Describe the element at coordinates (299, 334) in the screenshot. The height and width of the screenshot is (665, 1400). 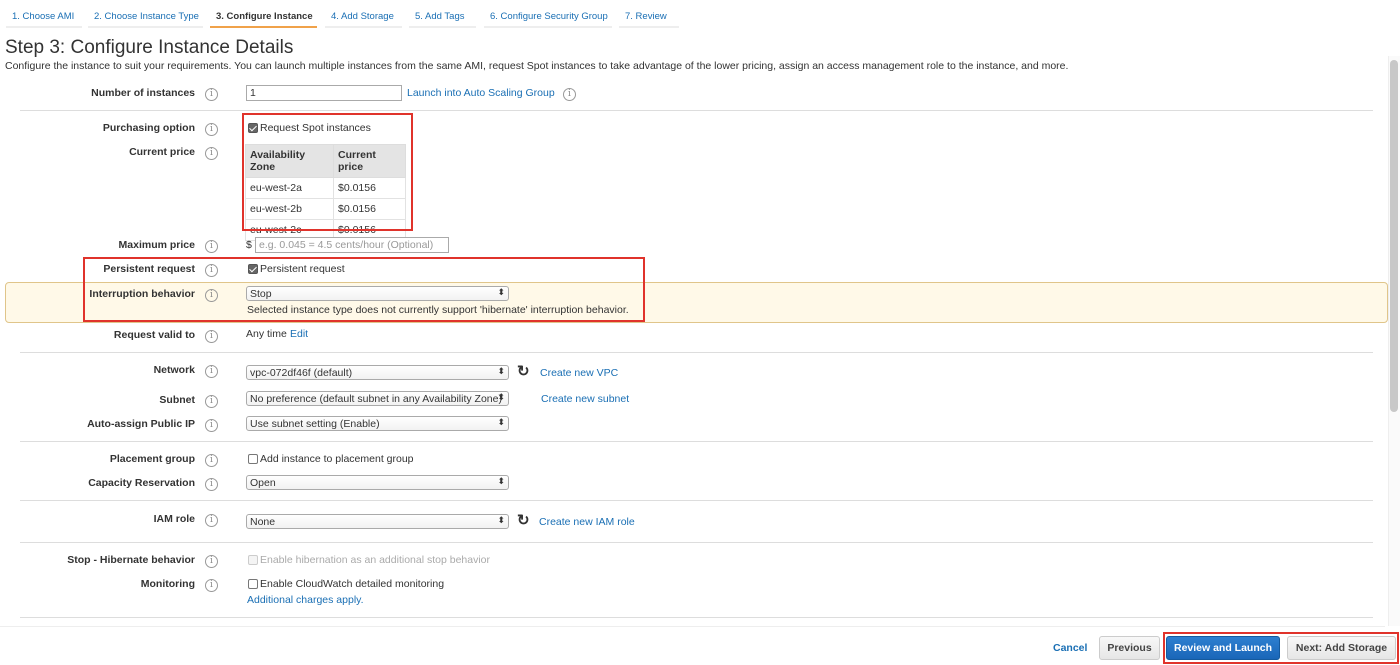
I see `edit-link: Edit` at that location.